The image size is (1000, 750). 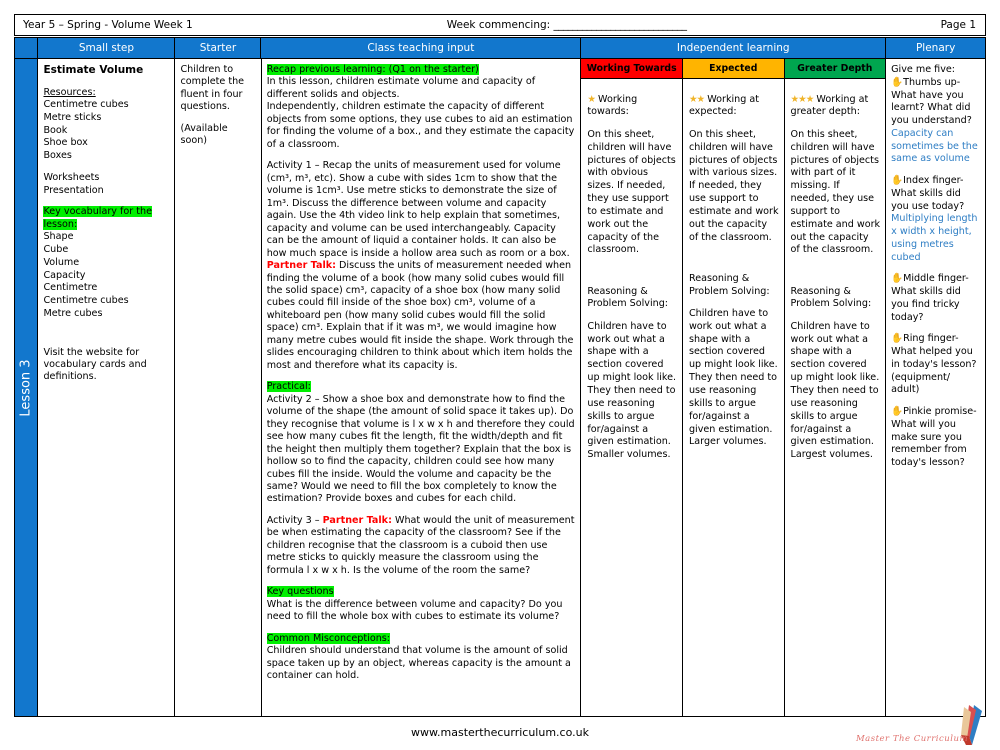 I want to click on week-commencing-rule: ____________________________, so click(x=620, y=25).